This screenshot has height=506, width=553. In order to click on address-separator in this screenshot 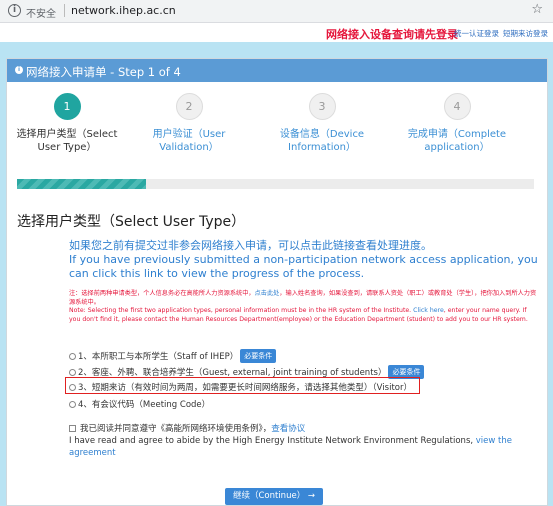, I will do `click(64, 10)`.